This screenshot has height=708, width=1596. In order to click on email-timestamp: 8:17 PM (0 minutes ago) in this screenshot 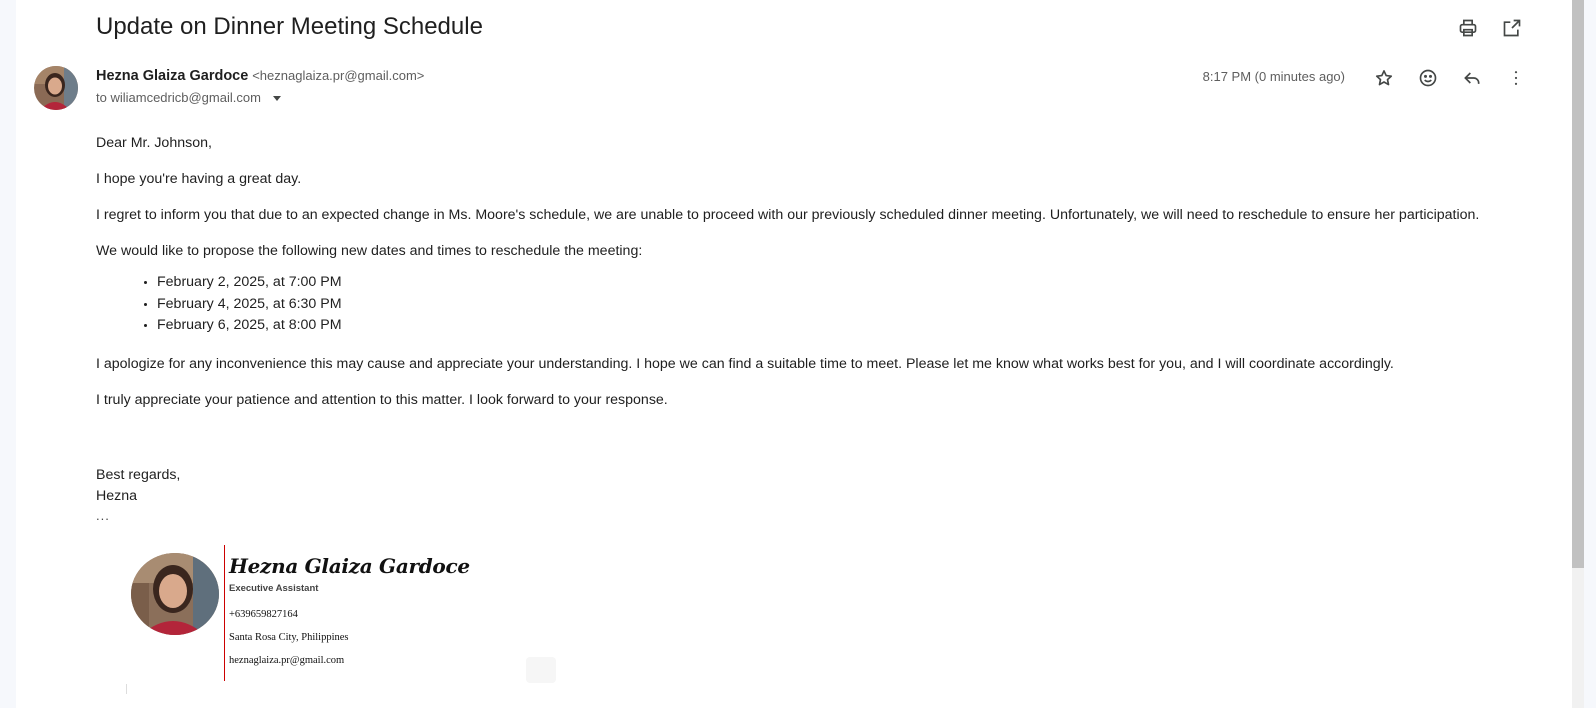, I will do `click(1273, 76)`.